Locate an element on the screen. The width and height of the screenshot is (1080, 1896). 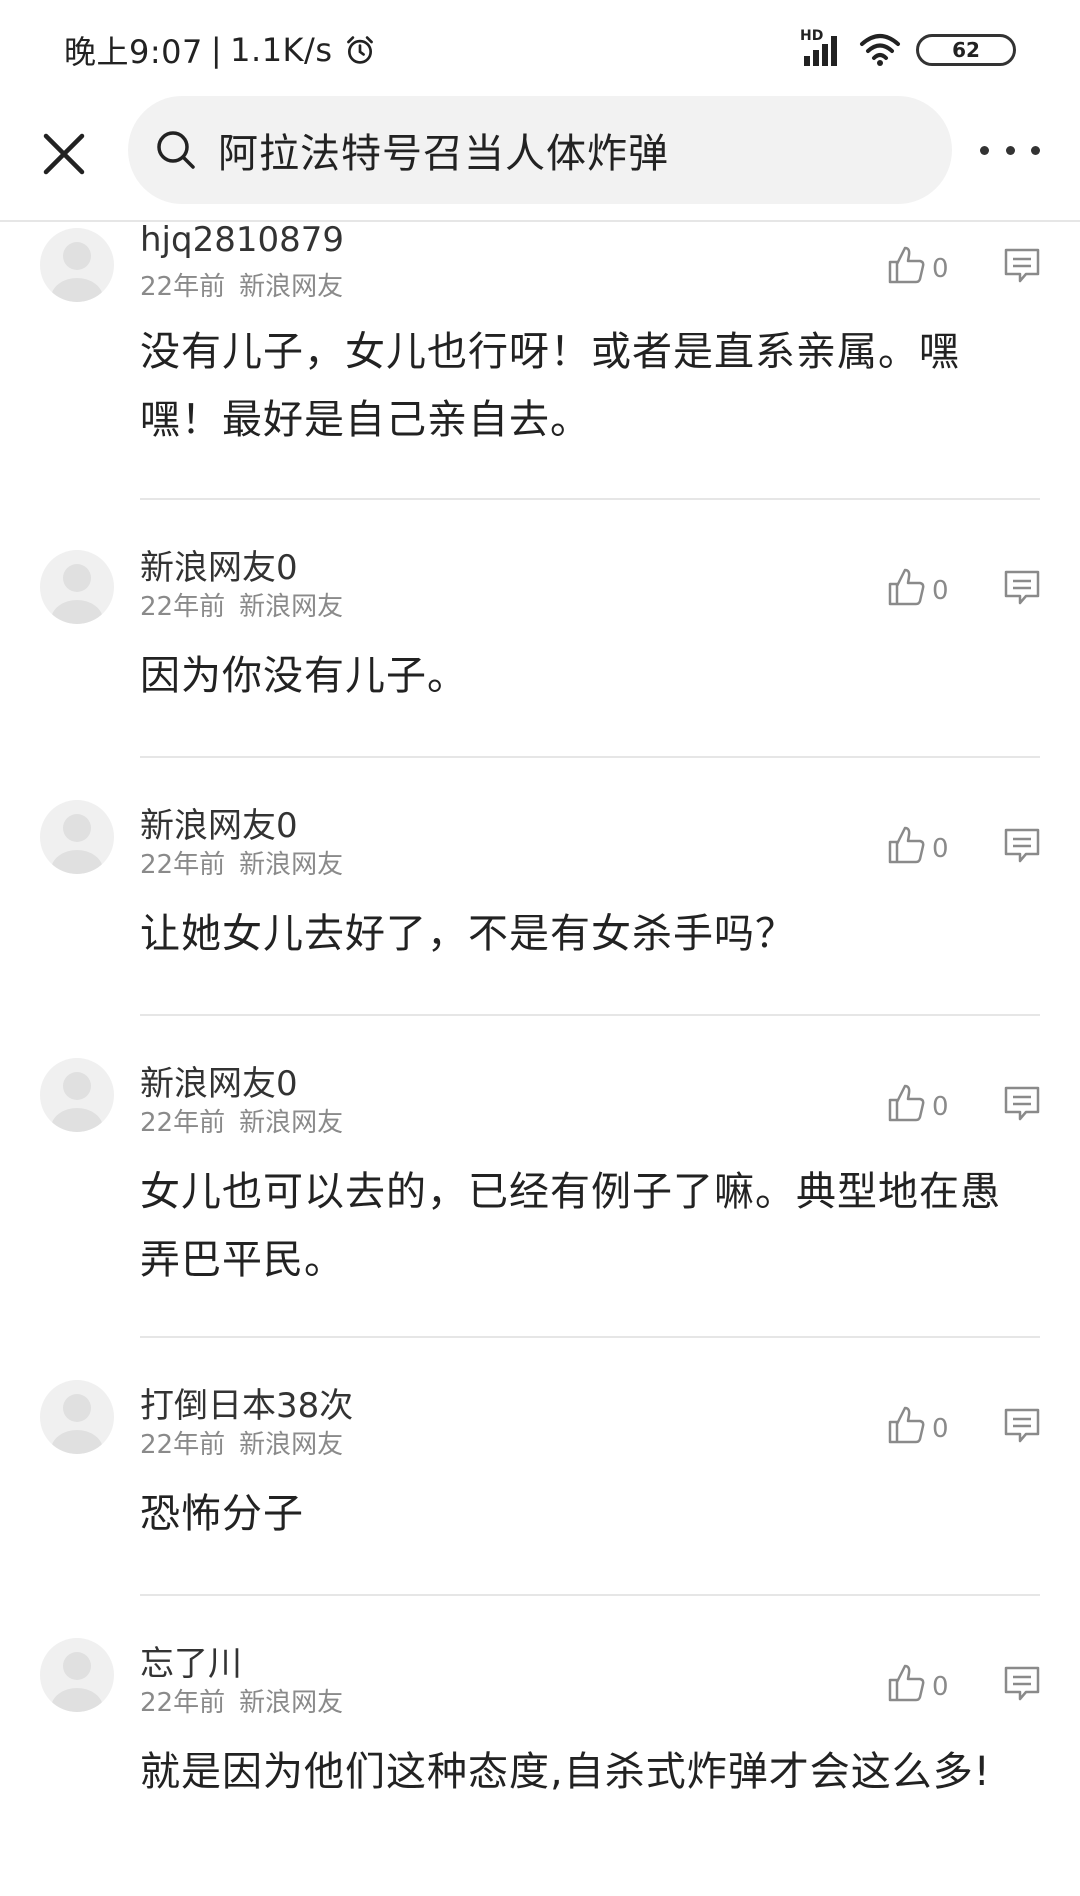
comment-text: 女儿也可以去的，已经有例子了嘛。典型地在愚弄巴平民。 is located at coordinates (570, 1226).